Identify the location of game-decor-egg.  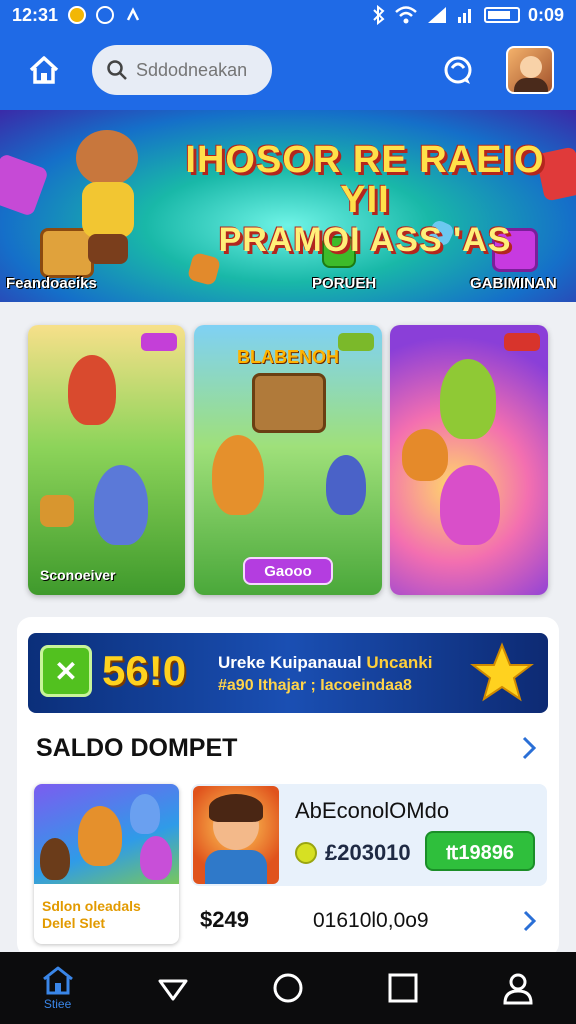
(425, 455).